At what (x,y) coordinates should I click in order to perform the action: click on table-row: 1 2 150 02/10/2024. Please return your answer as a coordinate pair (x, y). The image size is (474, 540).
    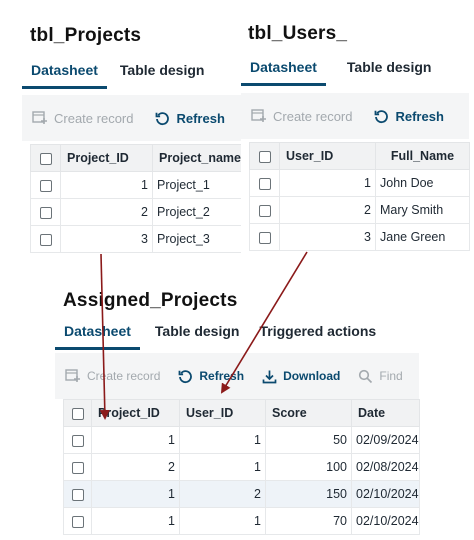
    Looking at the image, I should click on (241, 494).